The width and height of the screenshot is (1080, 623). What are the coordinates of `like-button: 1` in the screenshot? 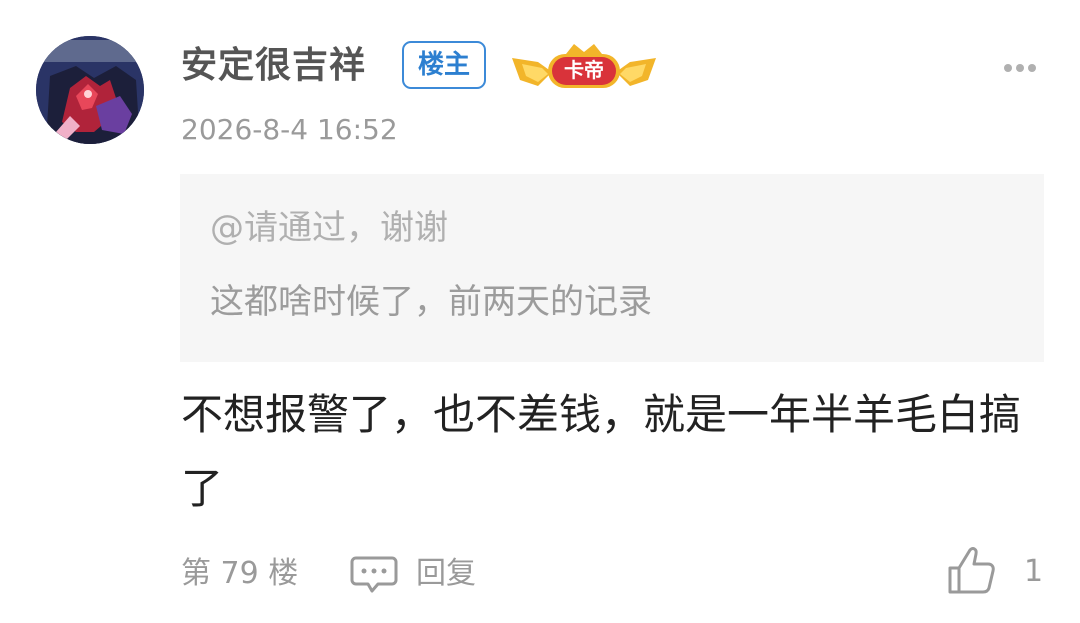 It's located at (996, 571).